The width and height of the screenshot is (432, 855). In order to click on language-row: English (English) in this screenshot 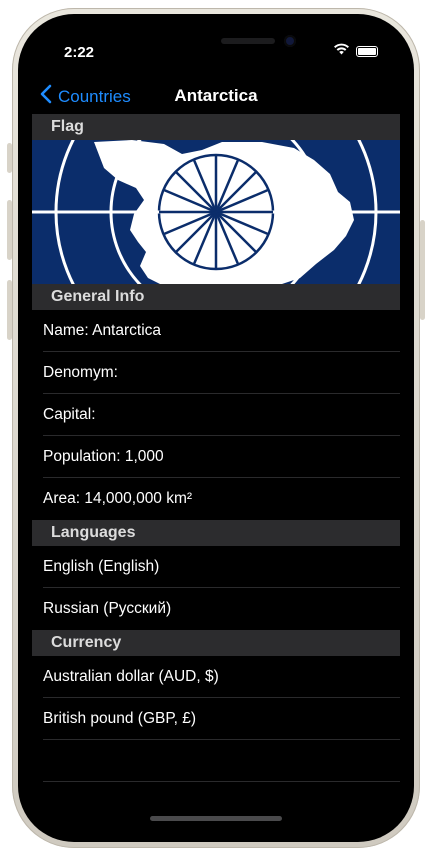, I will do `click(101, 566)`.